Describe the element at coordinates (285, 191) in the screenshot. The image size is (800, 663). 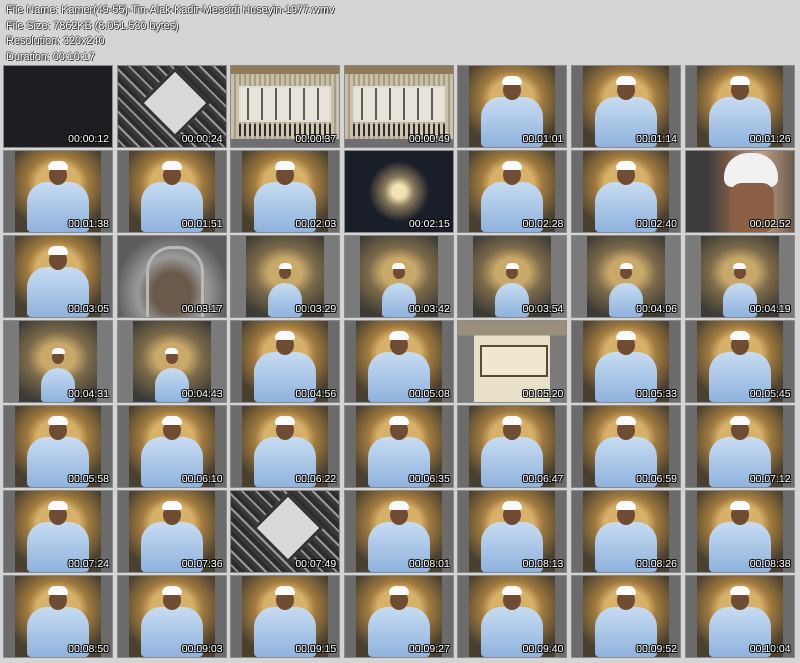
I see `video-thumbnail: 00:02:03` at that location.